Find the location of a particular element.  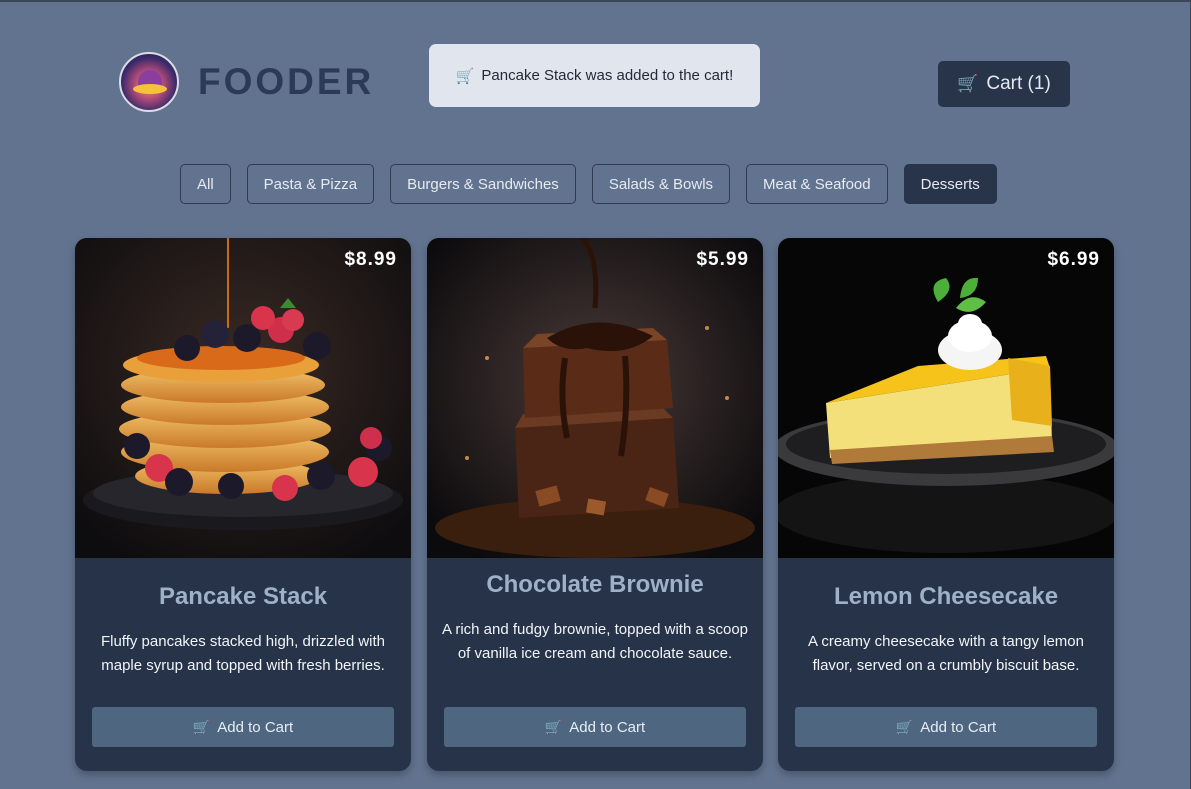

food-dome-logo-icon is located at coordinates (149, 82).